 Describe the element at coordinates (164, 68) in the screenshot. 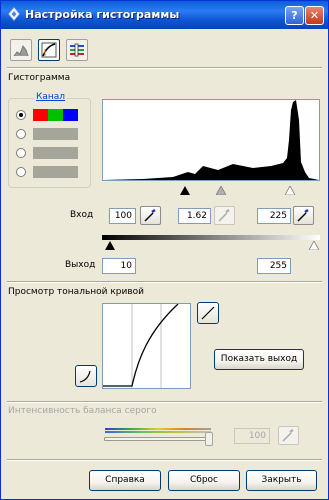

I see `toolbar-divider` at that location.